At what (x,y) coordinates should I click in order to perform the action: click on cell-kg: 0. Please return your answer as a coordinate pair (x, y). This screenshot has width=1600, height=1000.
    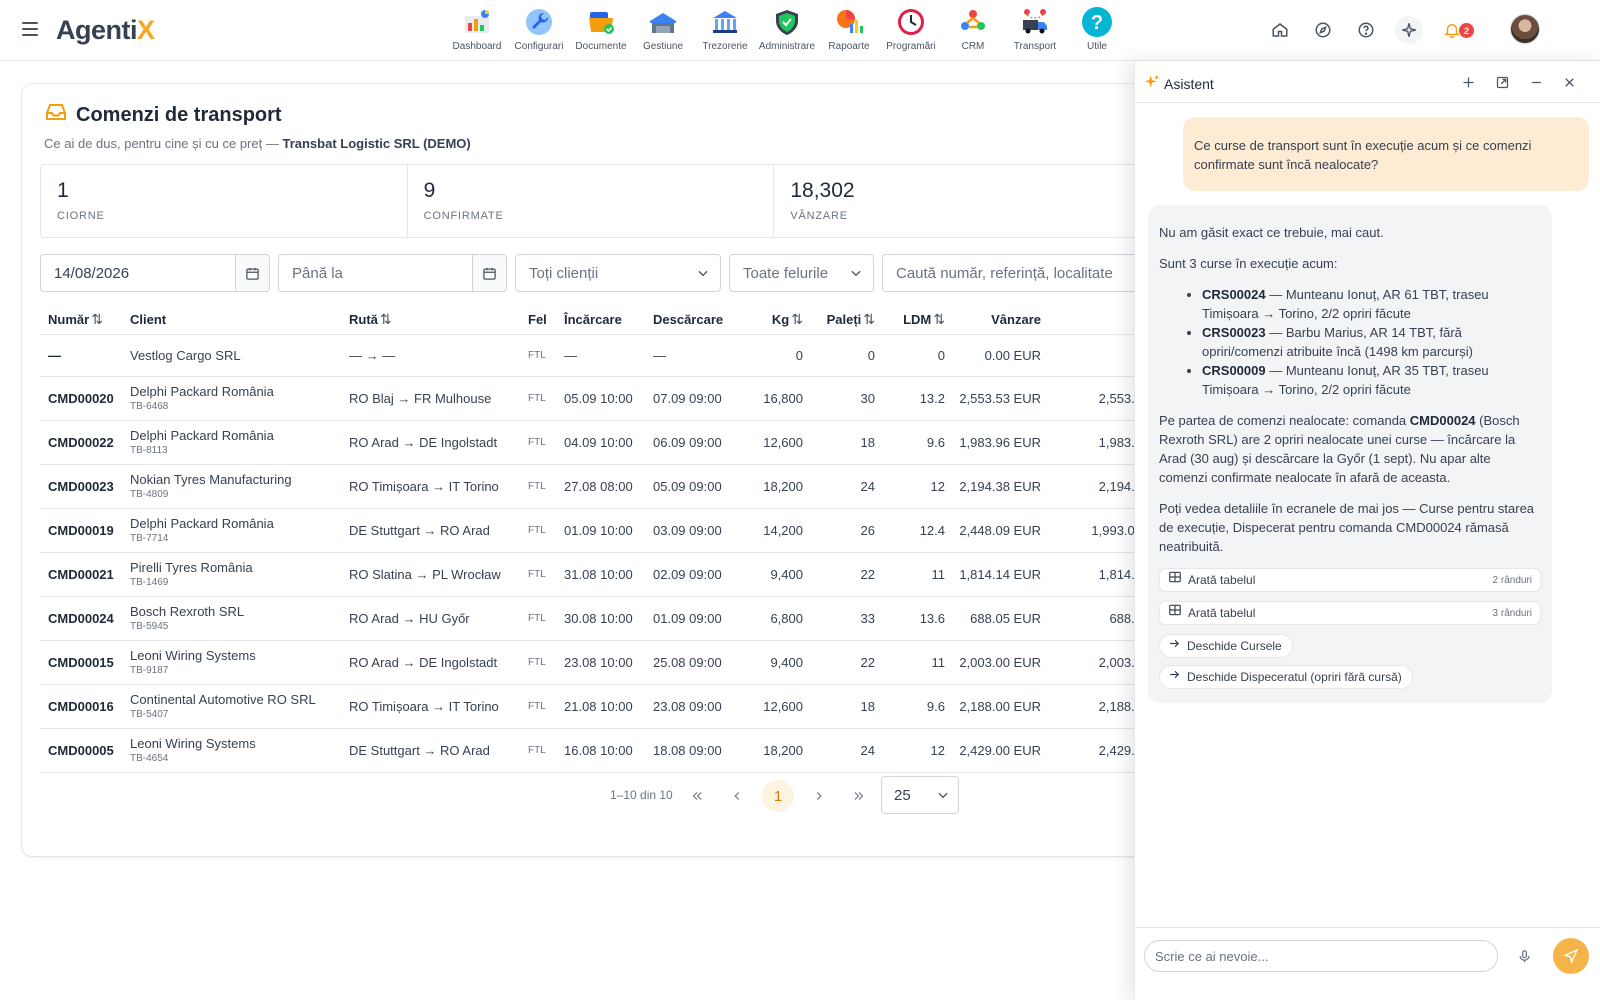
    Looking at the image, I should click on (772, 355).